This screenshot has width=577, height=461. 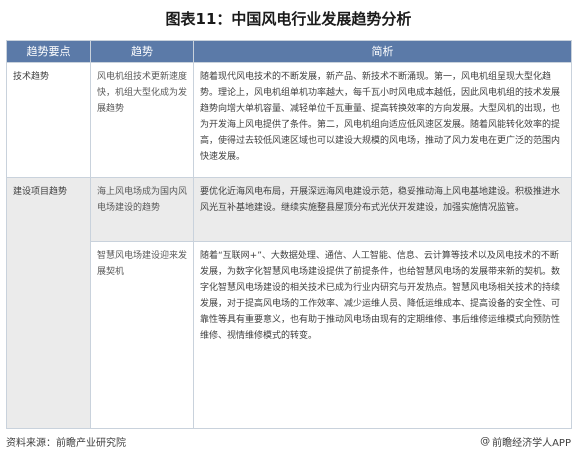 What do you see at coordinates (382, 51) in the screenshot?
I see `header-analysis: 简析` at bounding box center [382, 51].